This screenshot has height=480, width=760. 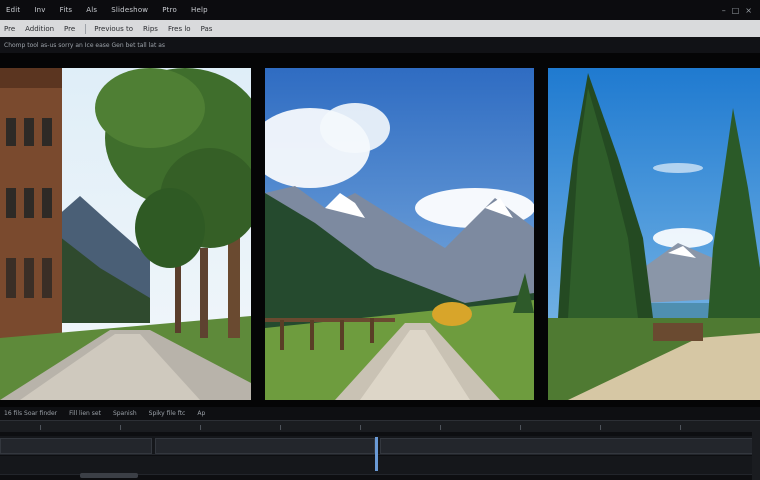 I want to click on toolbar-button-5: Rips, so click(x=150, y=29).